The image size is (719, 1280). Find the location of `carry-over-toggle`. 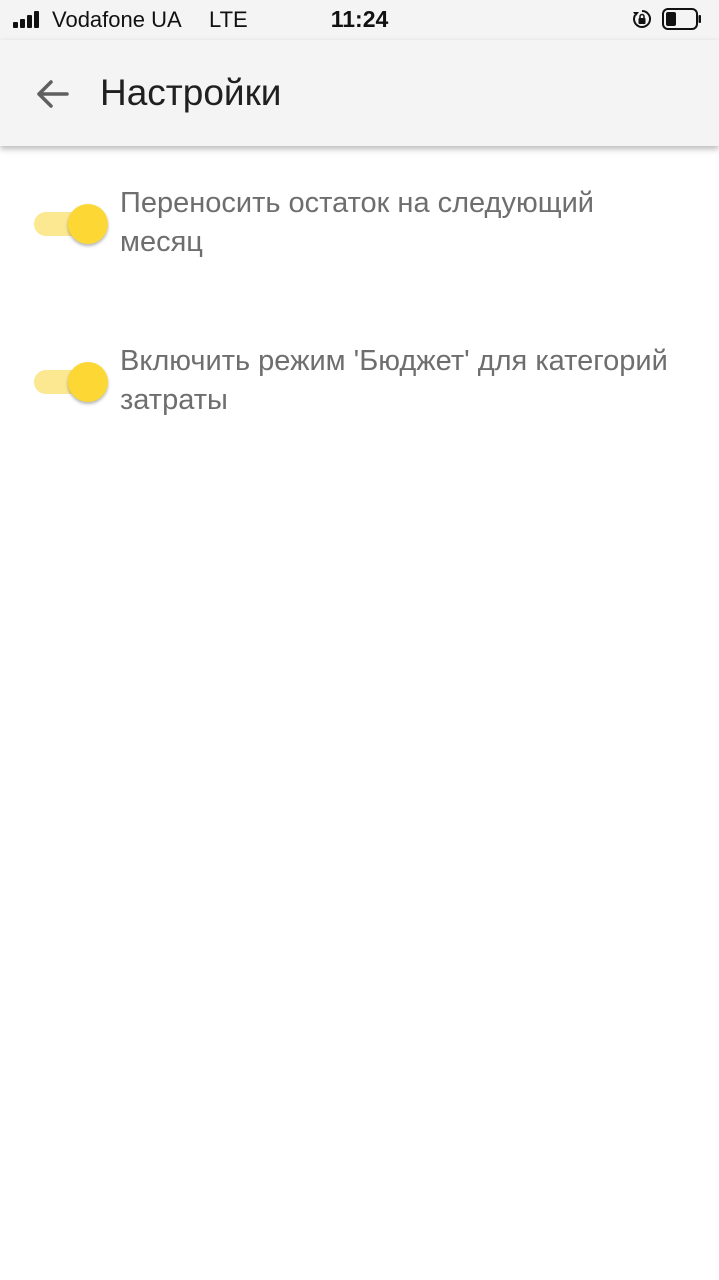

carry-over-toggle is located at coordinates (72, 224).